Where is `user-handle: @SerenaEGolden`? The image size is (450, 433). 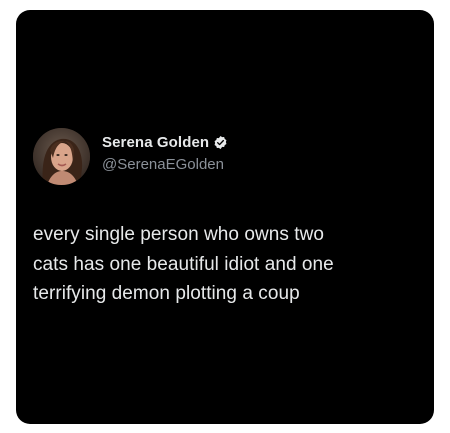 user-handle: @SerenaEGolden is located at coordinates (165, 164).